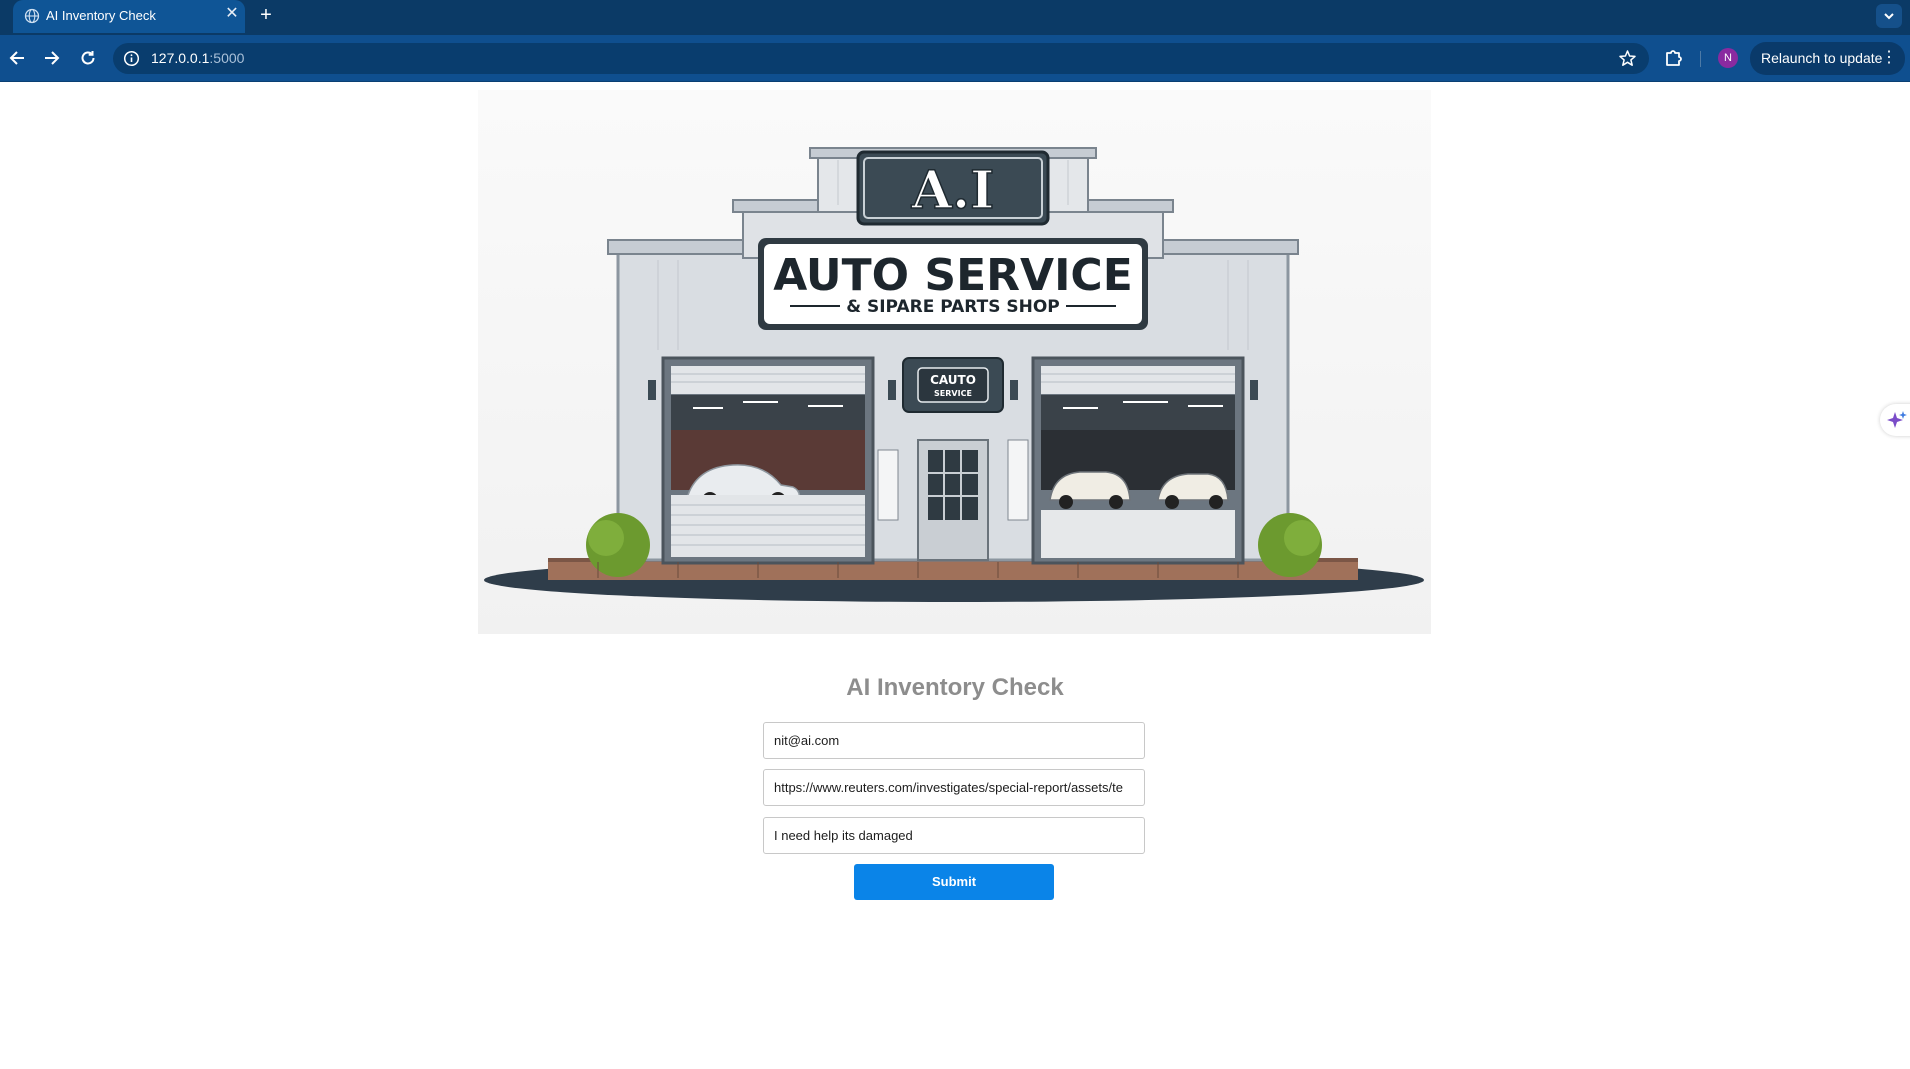 Image resolution: width=1910 pixels, height=1069 pixels. What do you see at coordinates (131, 58) in the screenshot?
I see `info-icon` at bounding box center [131, 58].